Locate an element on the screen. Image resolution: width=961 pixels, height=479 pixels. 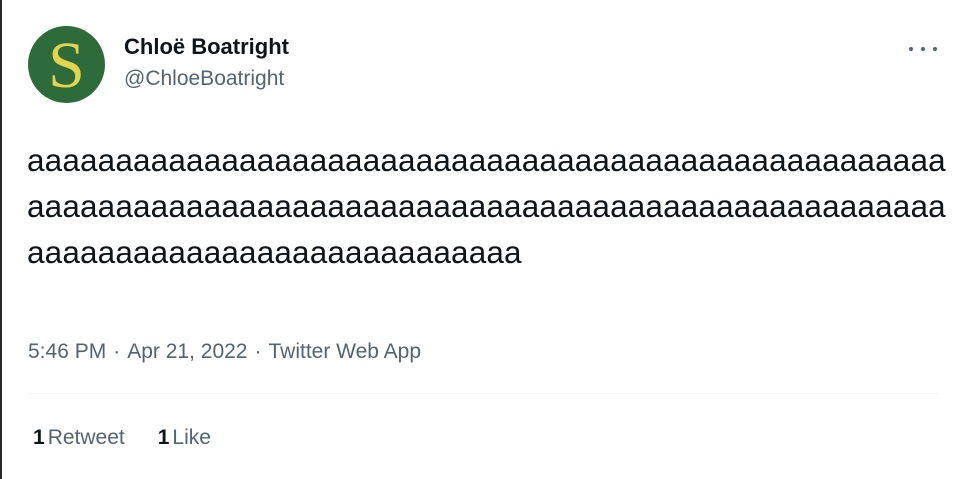
tweet-time: 5:46 PM is located at coordinates (67, 351).